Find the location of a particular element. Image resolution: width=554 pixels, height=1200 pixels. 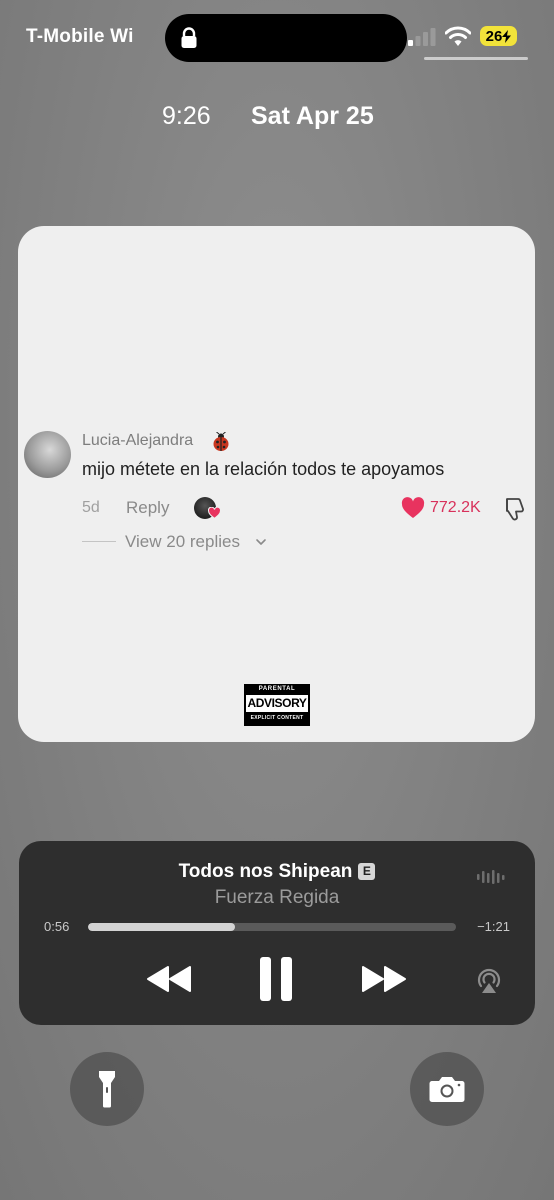

heart-icon is located at coordinates (413, 507).